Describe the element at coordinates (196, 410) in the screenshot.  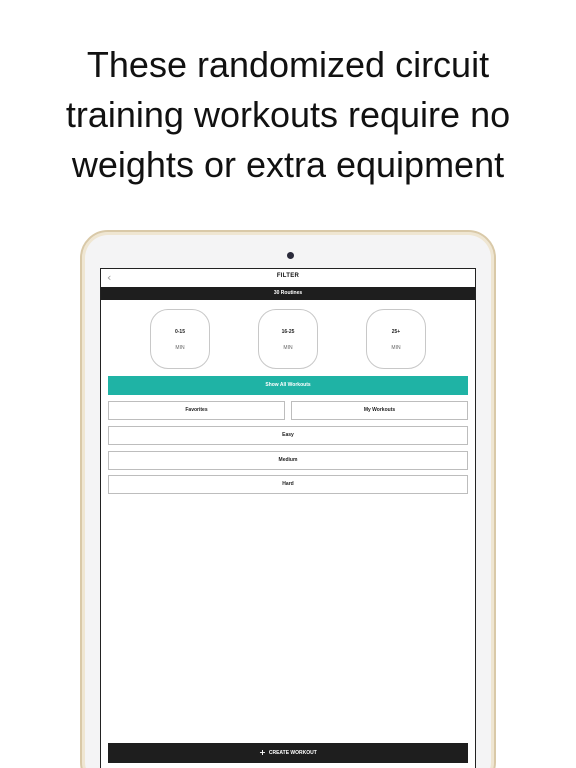
I see `favorites-button: Favorites` at that location.